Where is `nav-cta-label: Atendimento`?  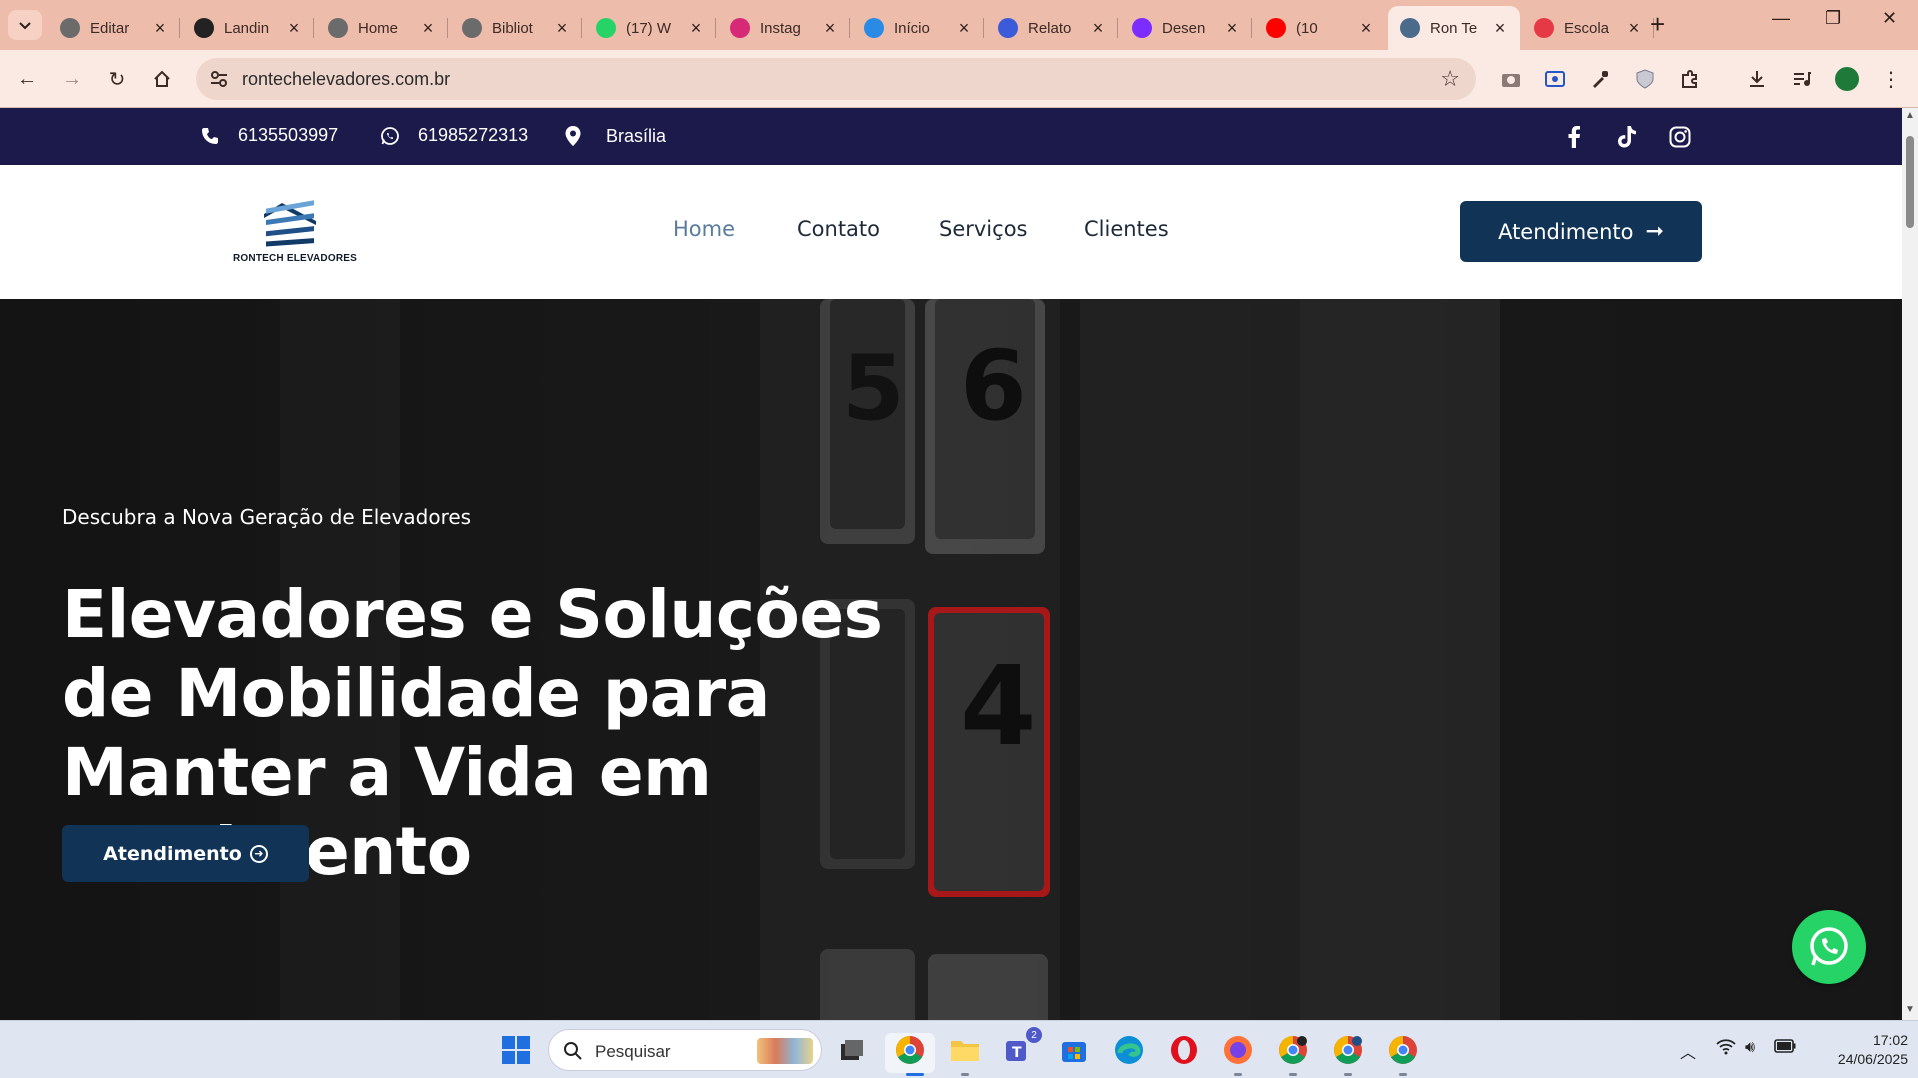 nav-cta-label: Atendimento is located at coordinates (1566, 231).